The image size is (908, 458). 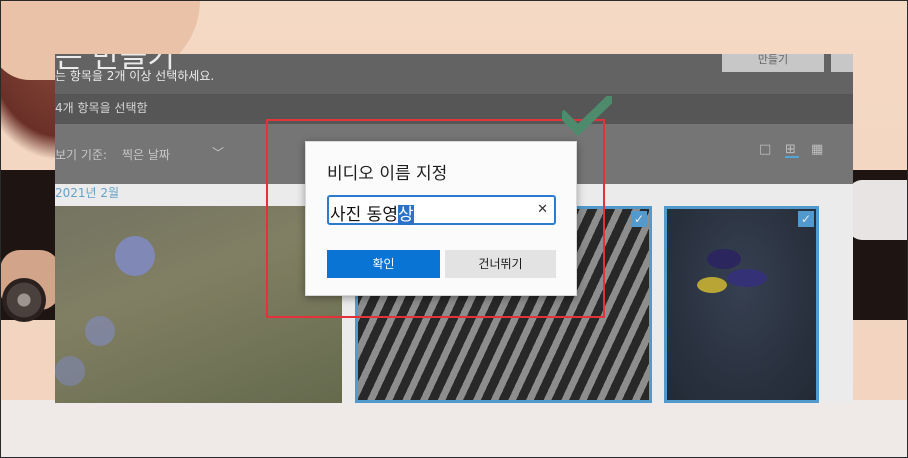 I want to click on confirm-button: 확인, so click(x=383, y=264).